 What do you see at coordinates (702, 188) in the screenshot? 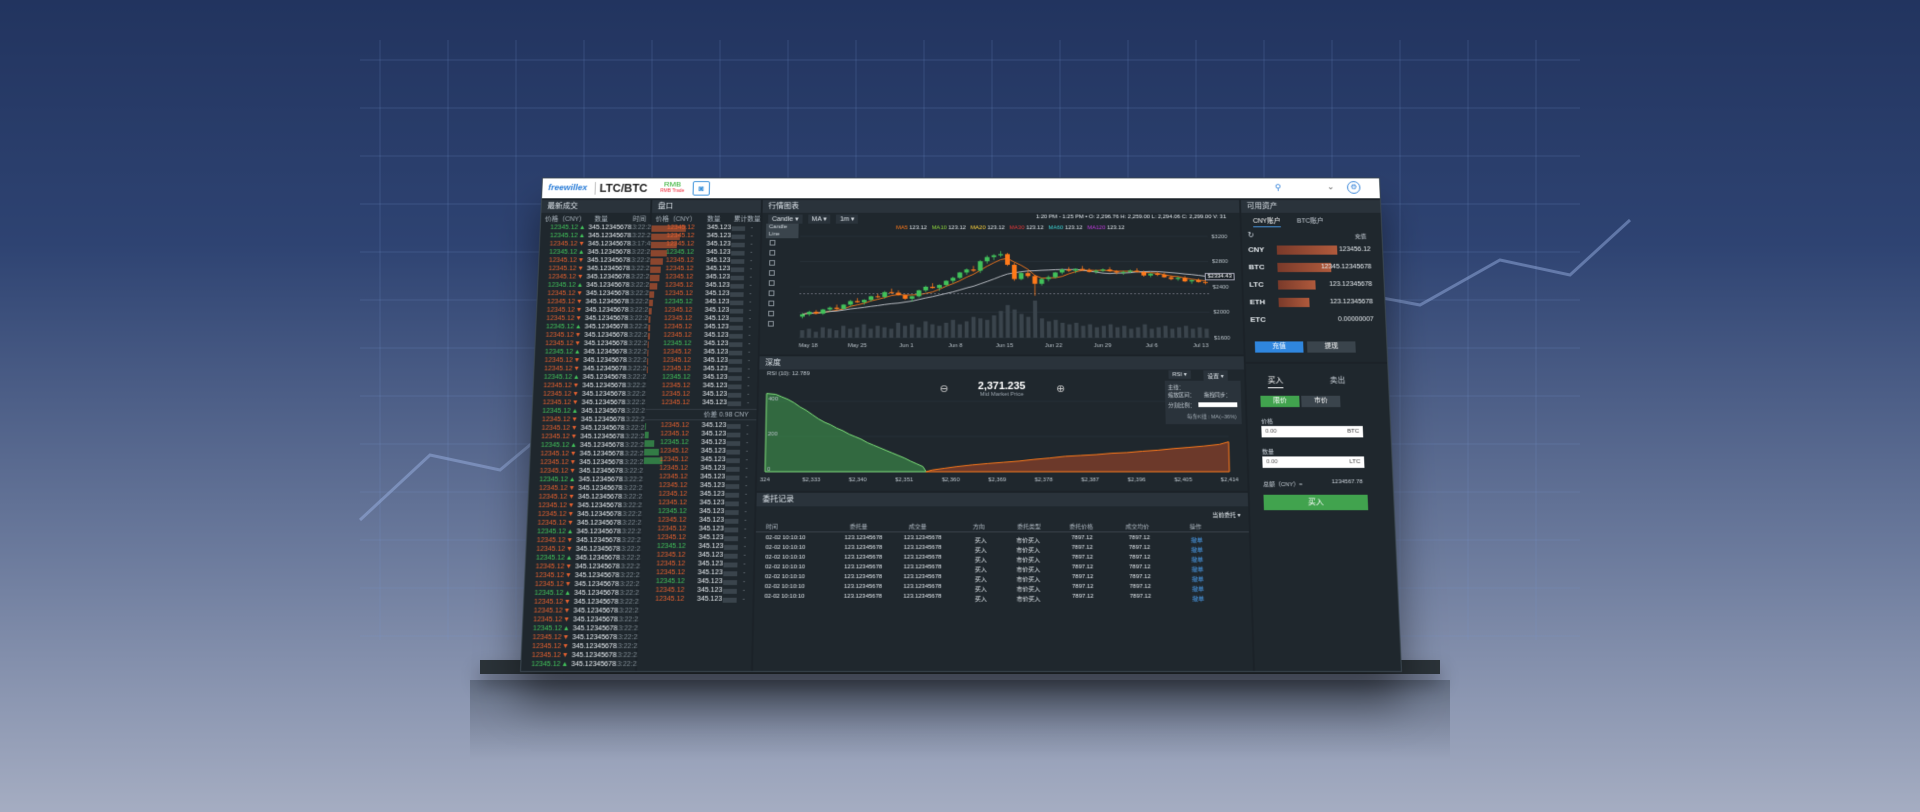
I see `camera-icon: ◙` at bounding box center [702, 188].